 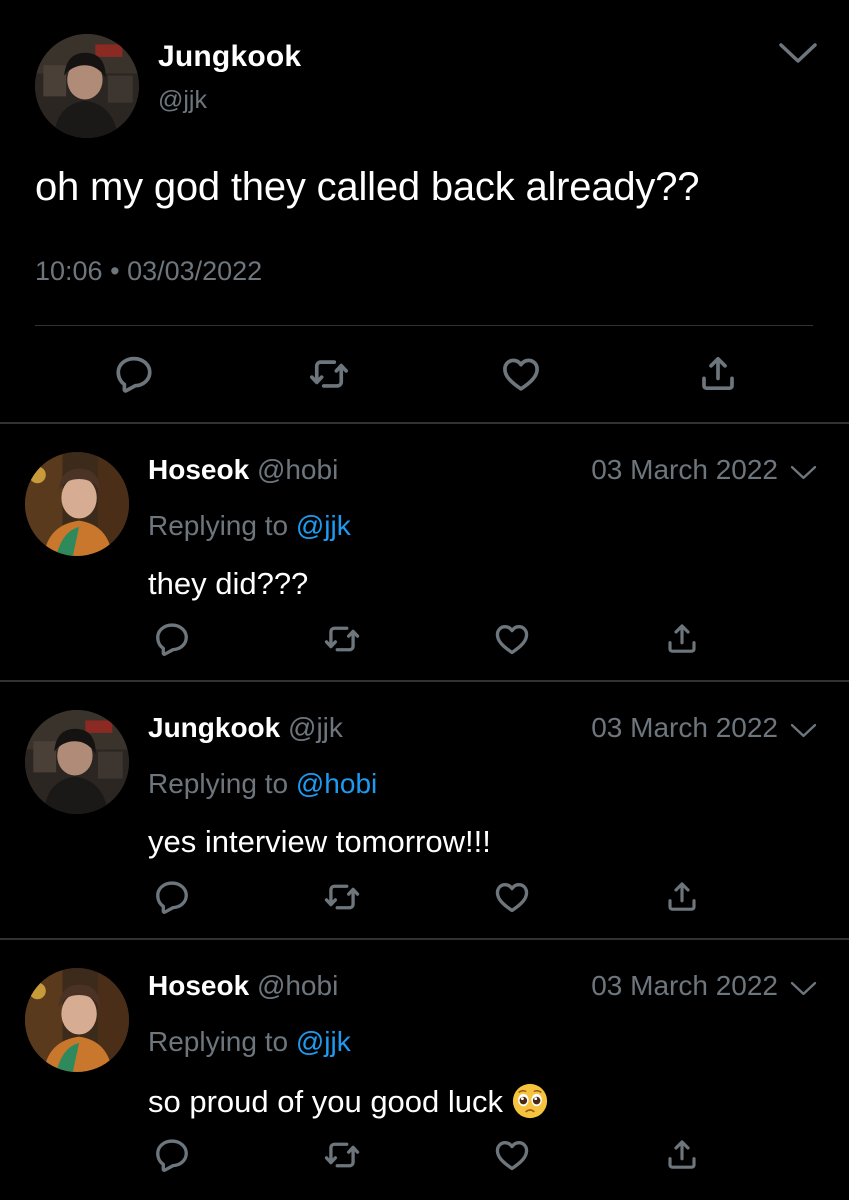 I want to click on pleading-face-emoji, so click(x=530, y=1101).